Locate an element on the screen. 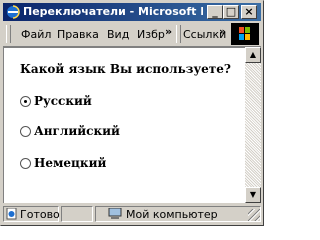 This screenshot has width=320, height=240. zone-text: Мой компьютер is located at coordinates (172, 214).